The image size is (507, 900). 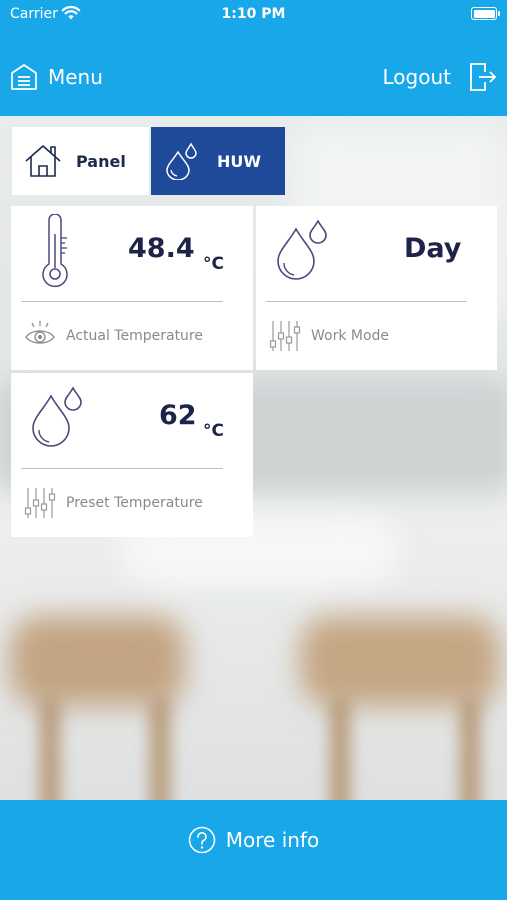 I want to click on thermometer-icon, so click(x=55, y=251).